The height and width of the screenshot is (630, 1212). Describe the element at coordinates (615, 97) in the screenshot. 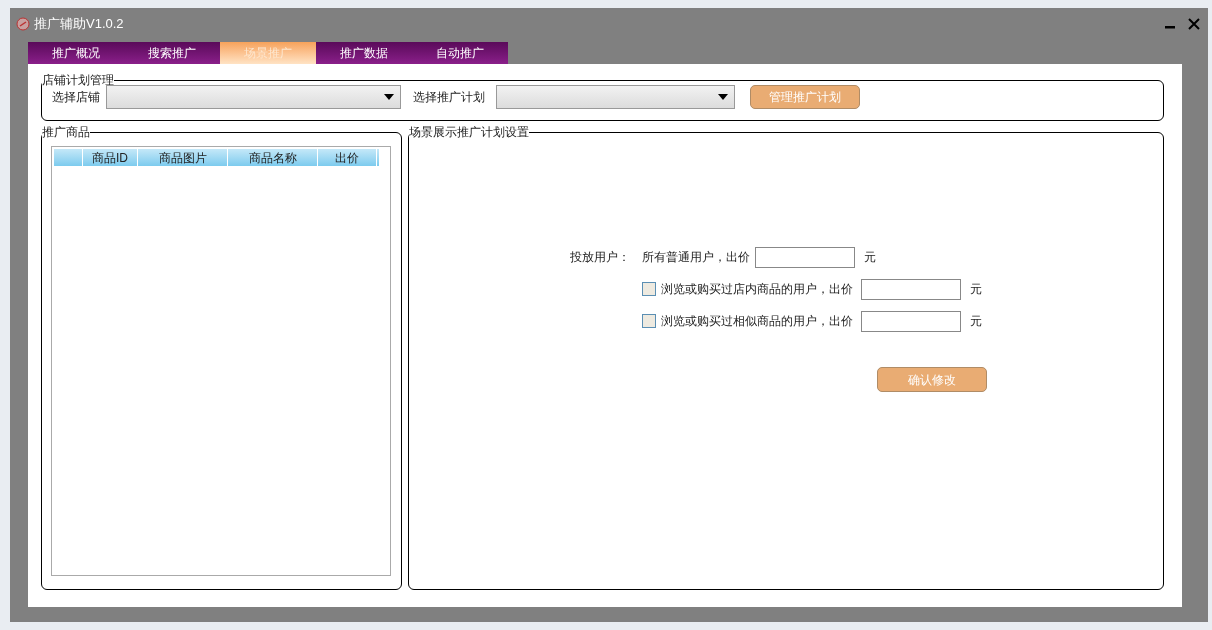

I see `plan-dropdown` at that location.